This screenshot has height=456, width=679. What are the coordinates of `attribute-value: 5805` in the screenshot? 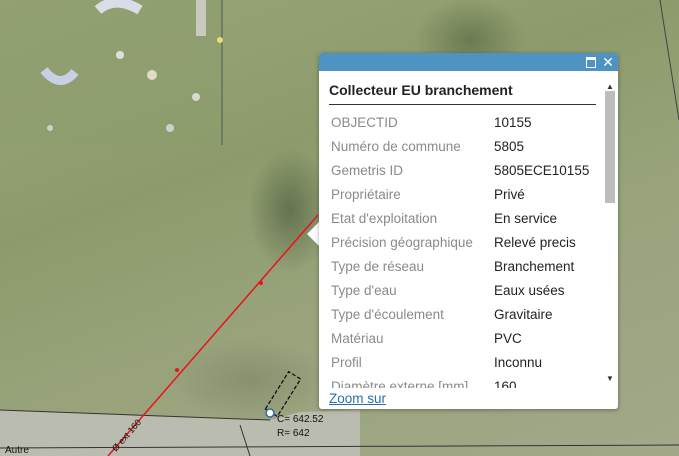 It's located at (509, 146).